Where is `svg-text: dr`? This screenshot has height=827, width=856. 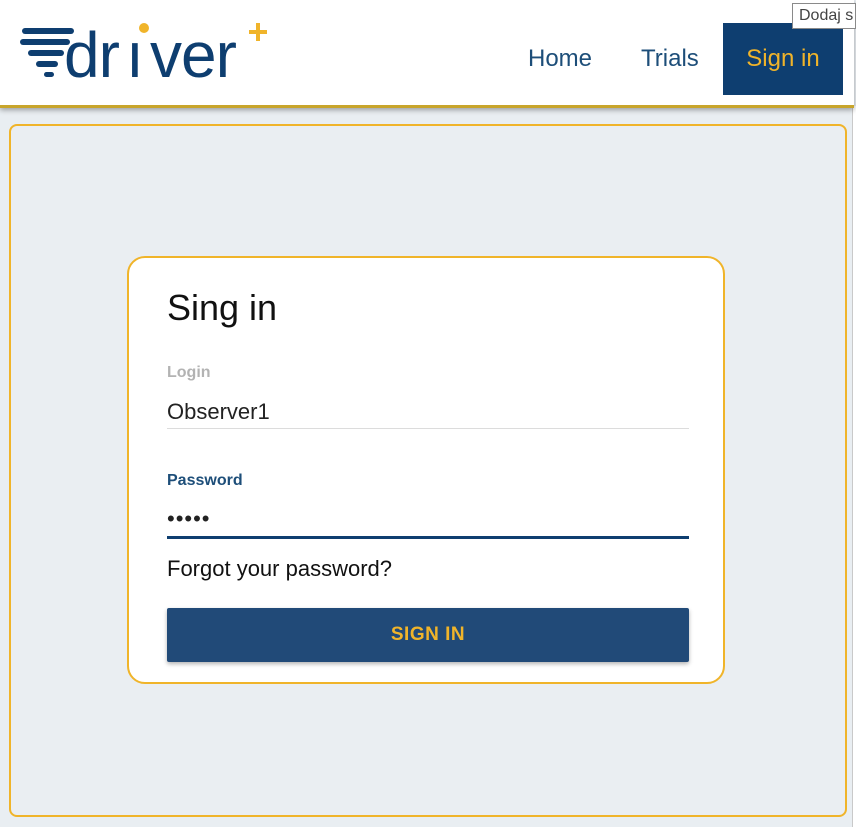 svg-text: dr is located at coordinates (92, 52).